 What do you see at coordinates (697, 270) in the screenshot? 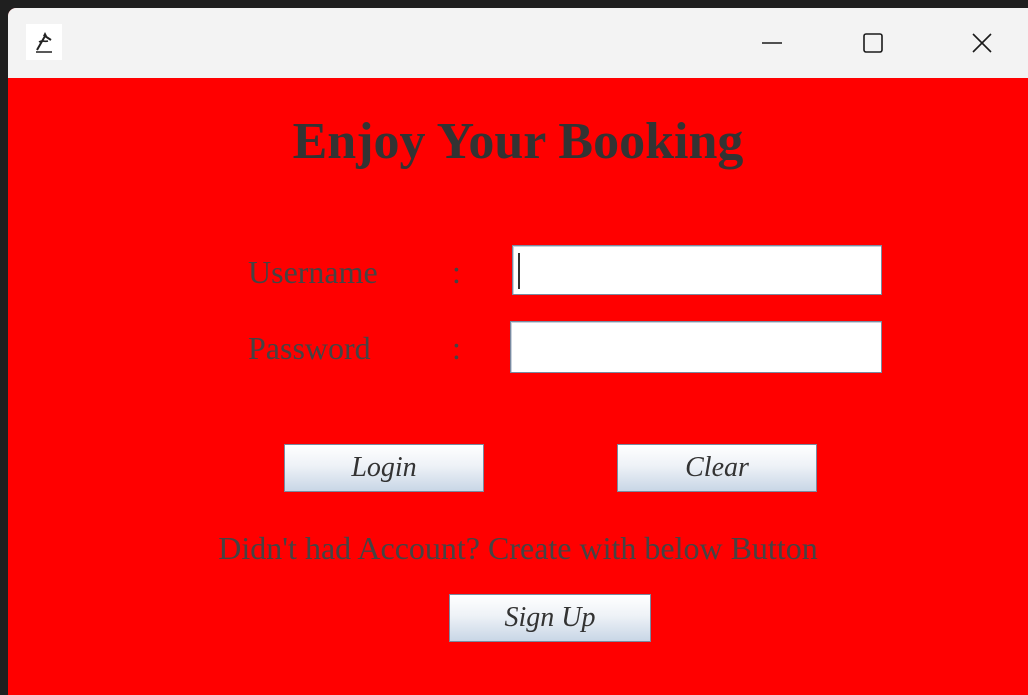
I see `username-field` at bounding box center [697, 270].